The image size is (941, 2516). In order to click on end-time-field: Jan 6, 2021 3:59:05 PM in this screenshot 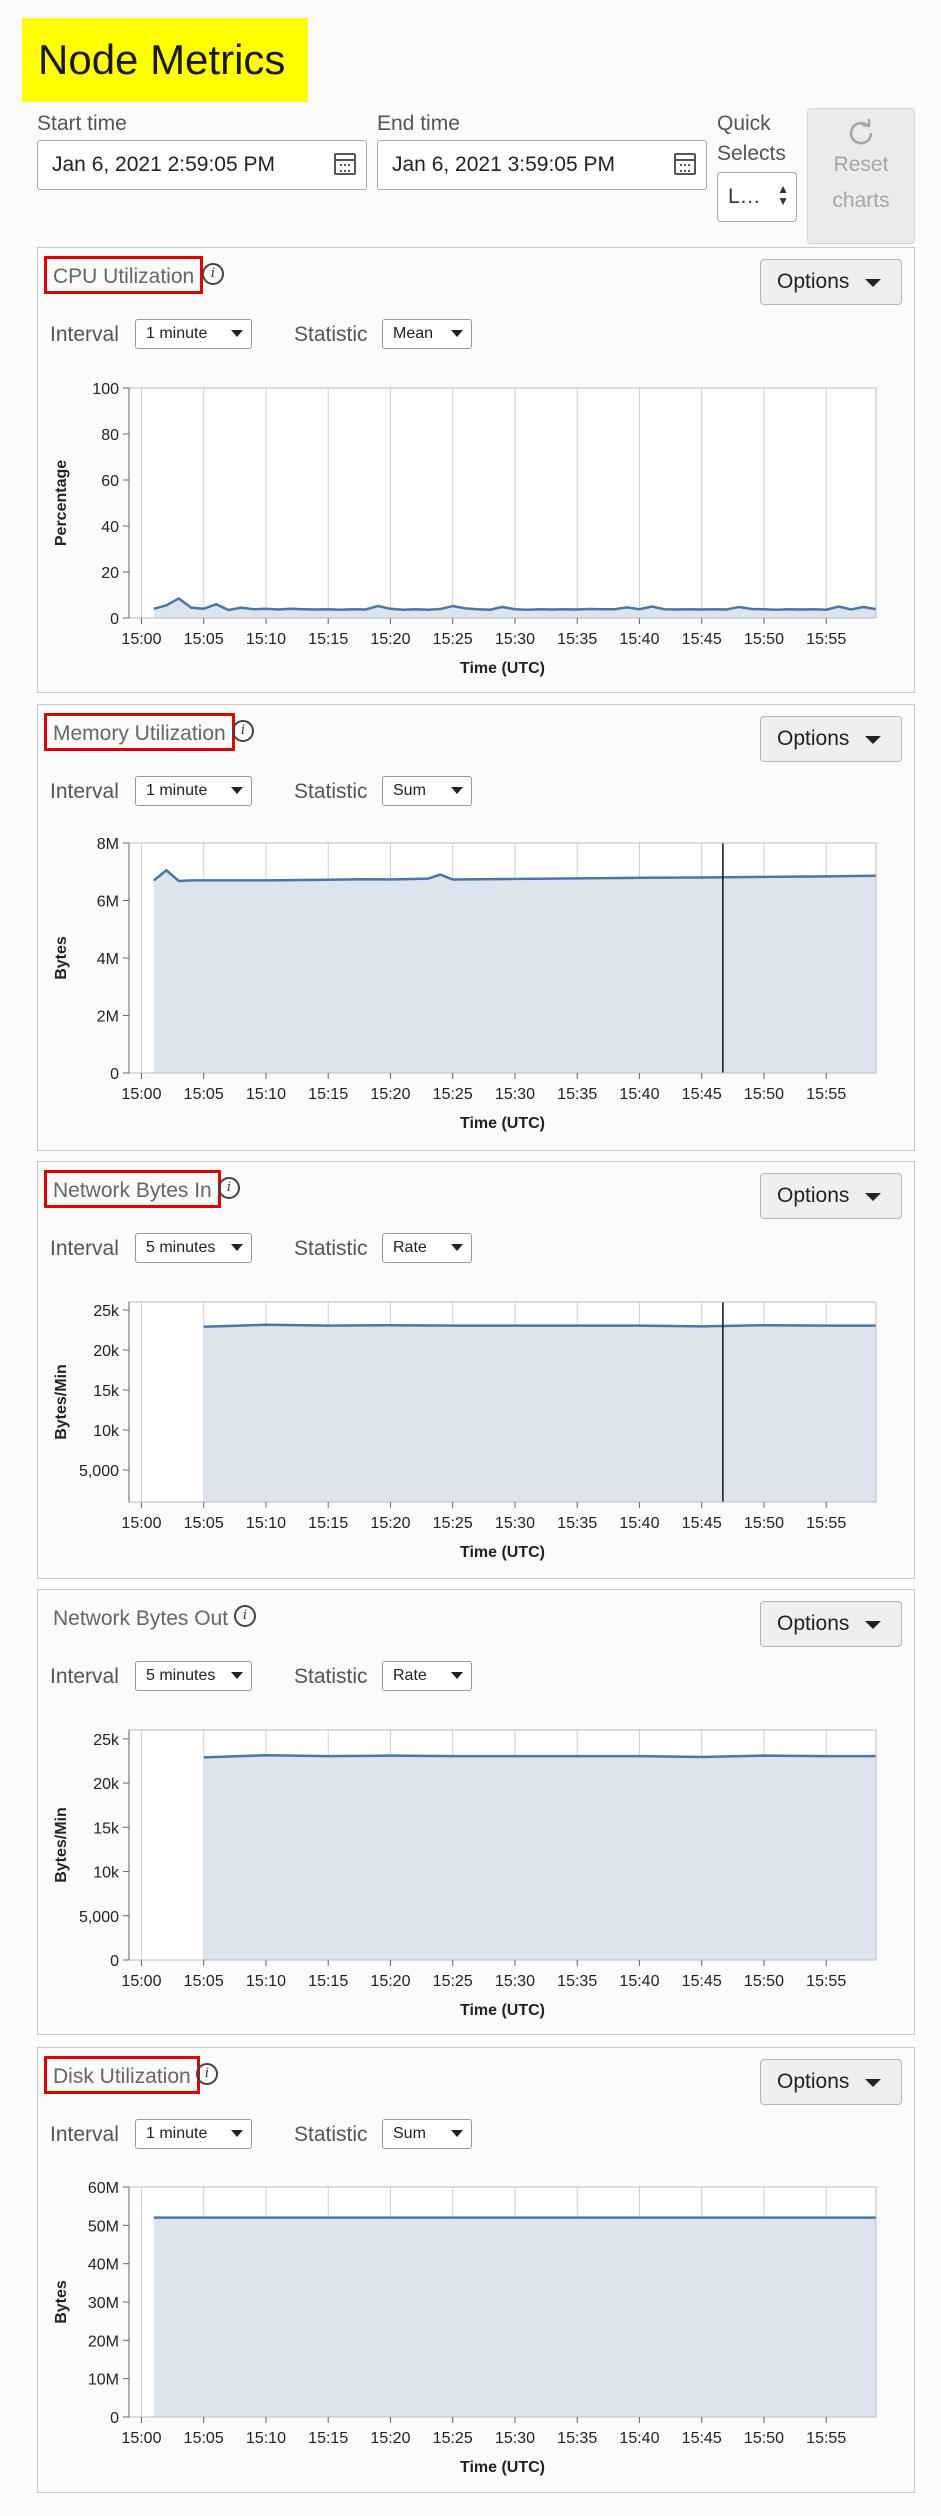, I will do `click(542, 165)`.